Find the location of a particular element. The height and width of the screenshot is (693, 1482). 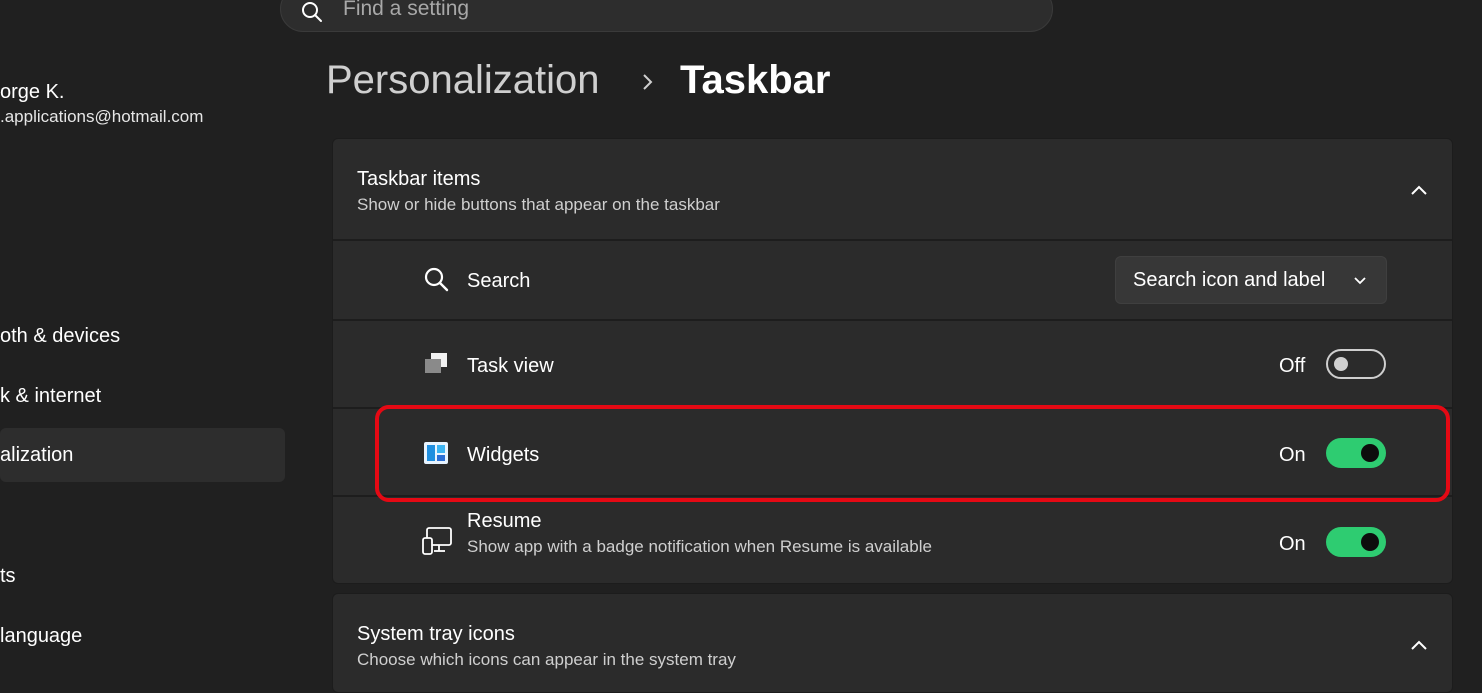

sidebar-item-label: language is located at coordinates (41, 635).